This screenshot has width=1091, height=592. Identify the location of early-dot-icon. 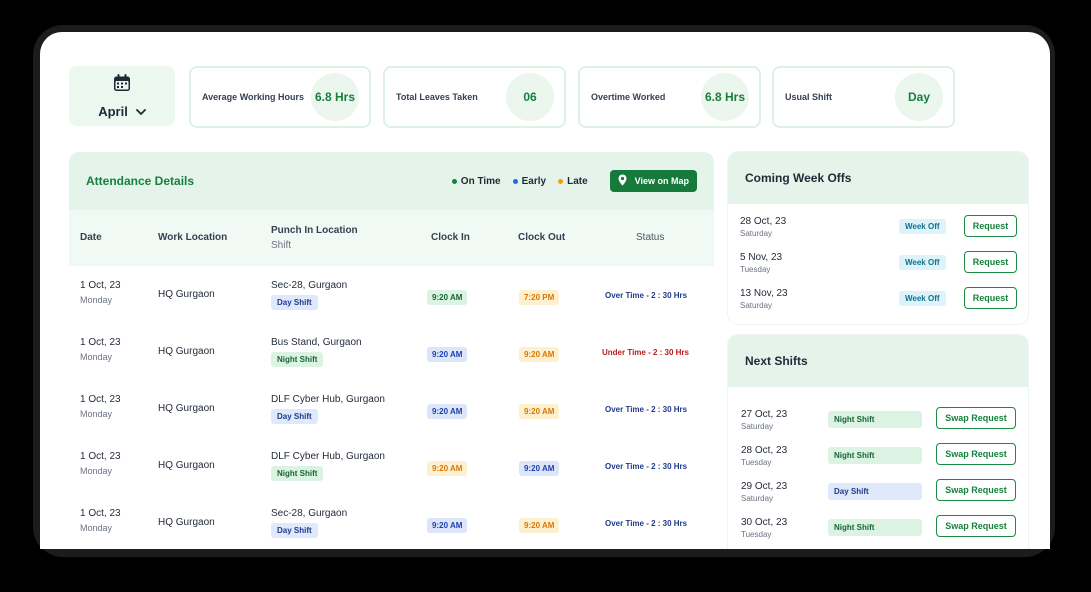
(515, 181).